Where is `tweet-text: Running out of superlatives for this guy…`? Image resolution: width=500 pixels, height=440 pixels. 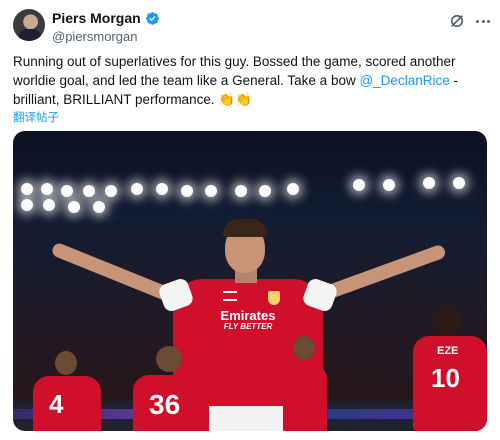
tweet-text: Running out of superlatives for this guy… is located at coordinates (248, 80).